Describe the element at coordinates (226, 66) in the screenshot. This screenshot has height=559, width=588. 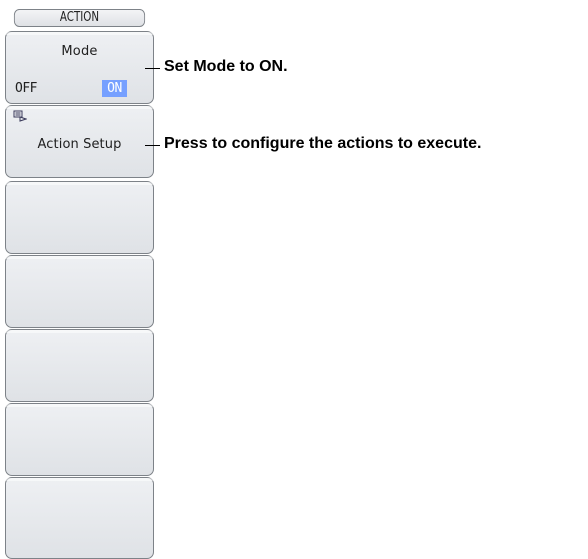
I see `mode-annotation: Set Mode to ON.` at that location.